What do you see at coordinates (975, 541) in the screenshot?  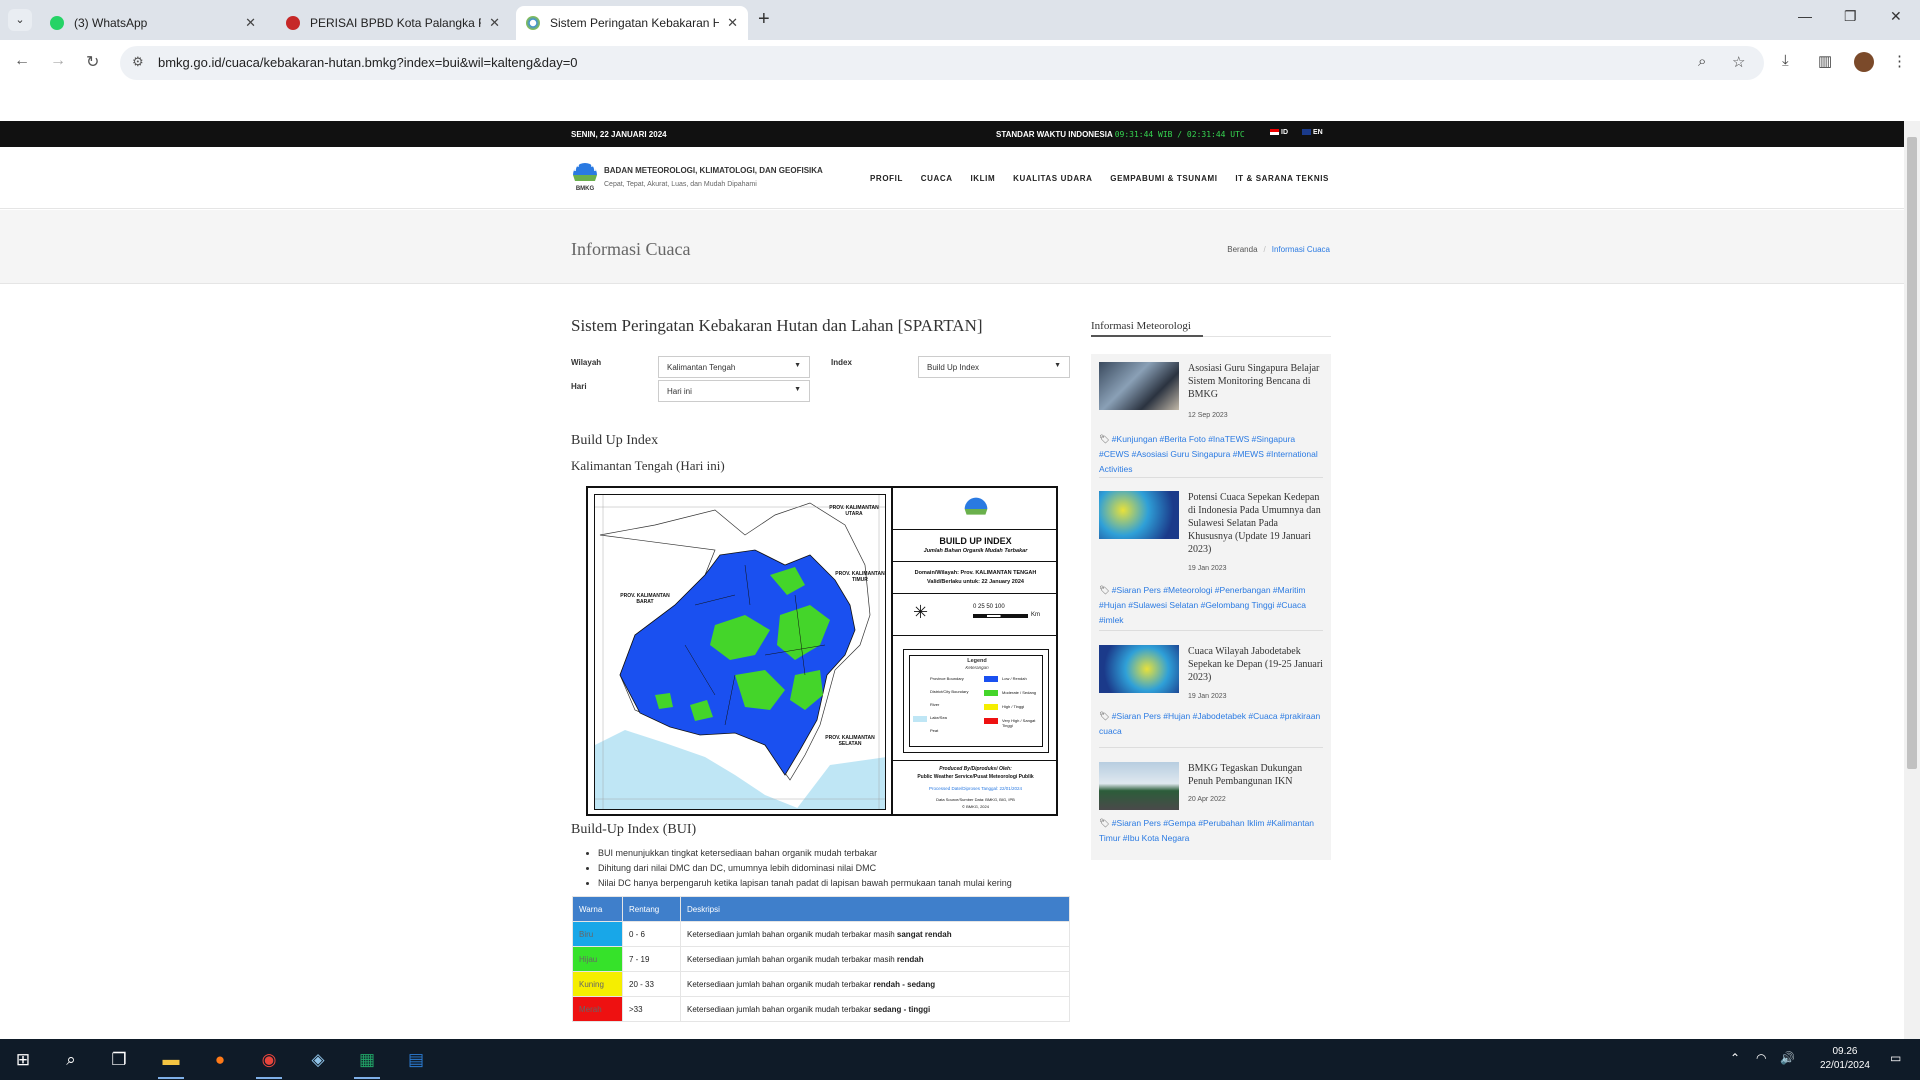 I see `map-title: BUILD UP INDEX` at bounding box center [975, 541].